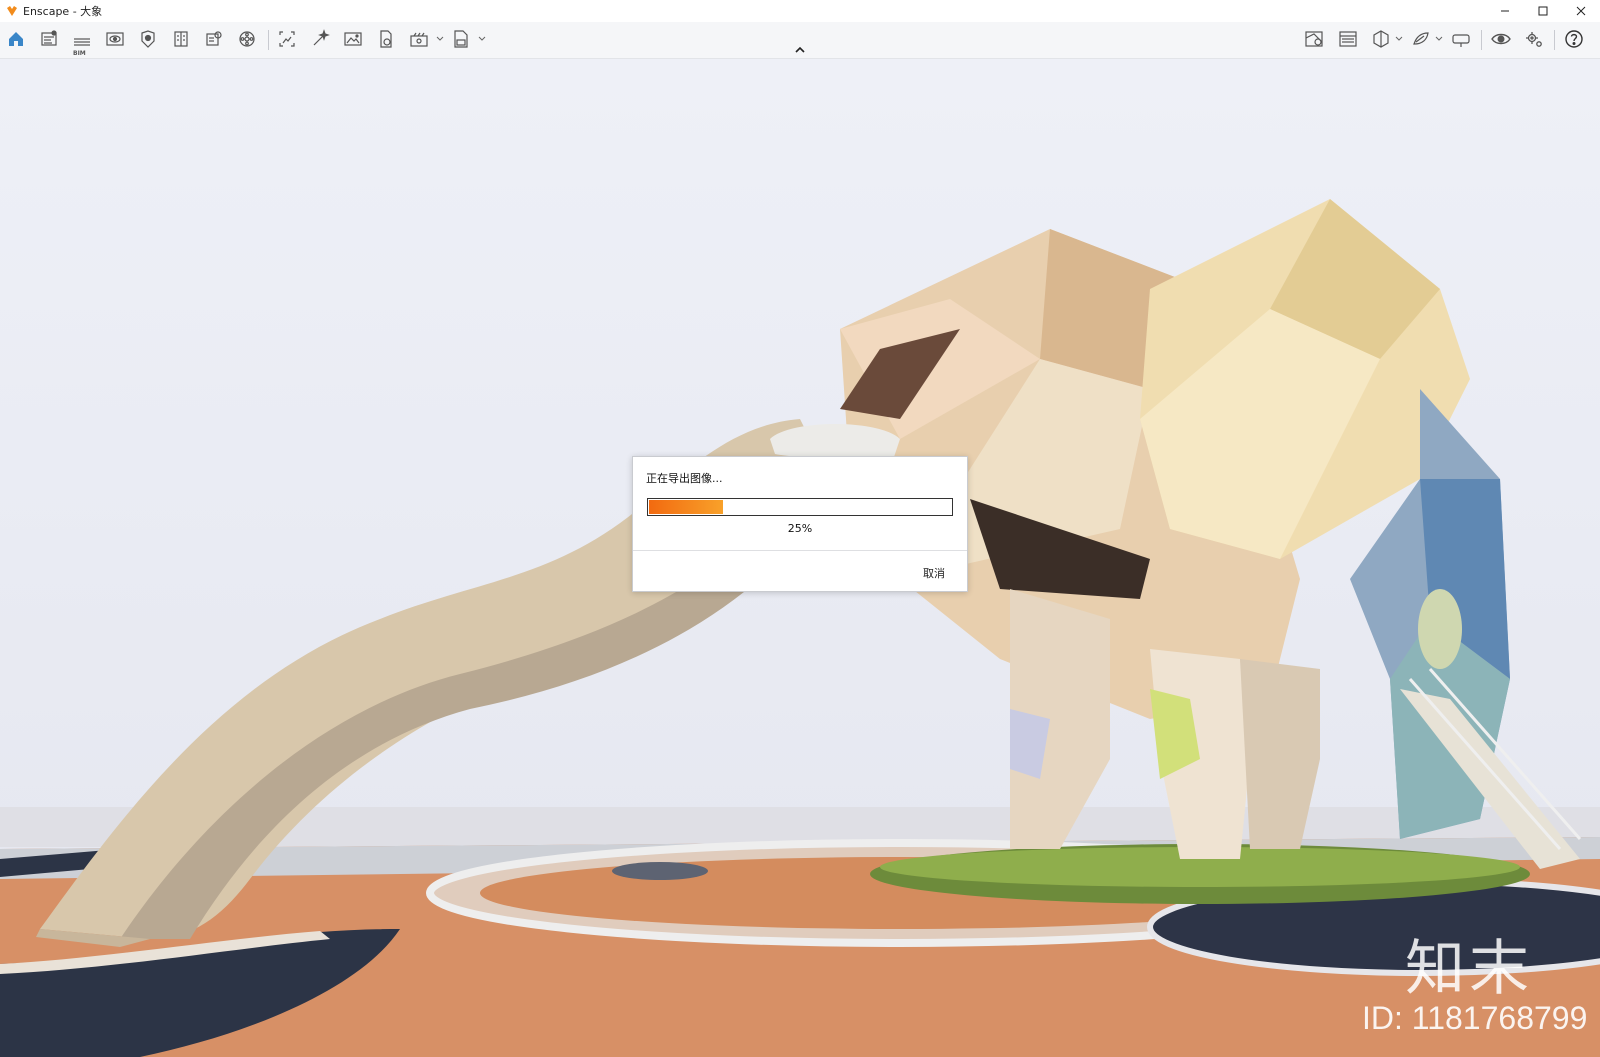 The image size is (1600, 1057). Describe the element at coordinates (353, 39) in the screenshot. I see `panorama-icon` at that location.